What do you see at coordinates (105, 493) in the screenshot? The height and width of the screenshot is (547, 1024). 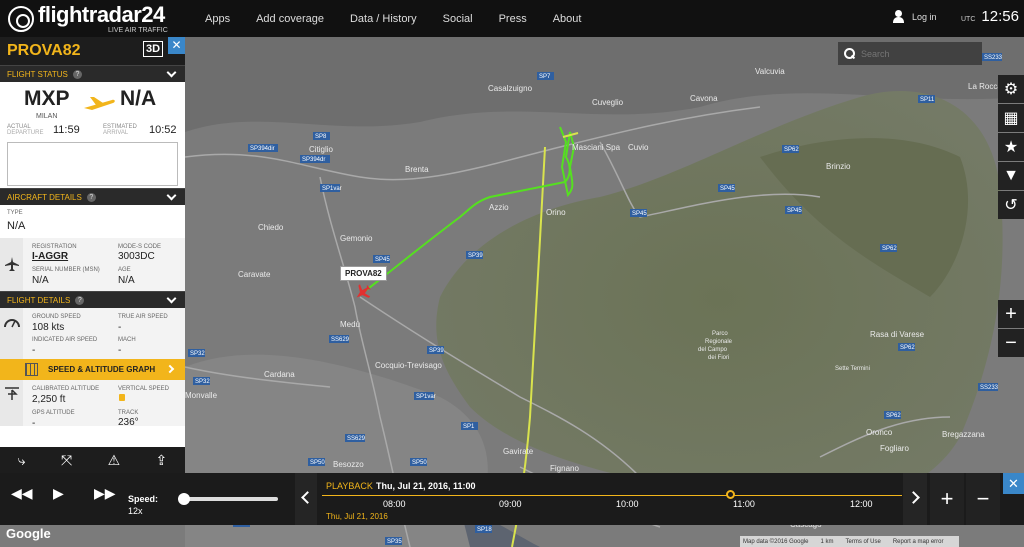 I see `fast-forward-button: ▶▶` at bounding box center [105, 493].